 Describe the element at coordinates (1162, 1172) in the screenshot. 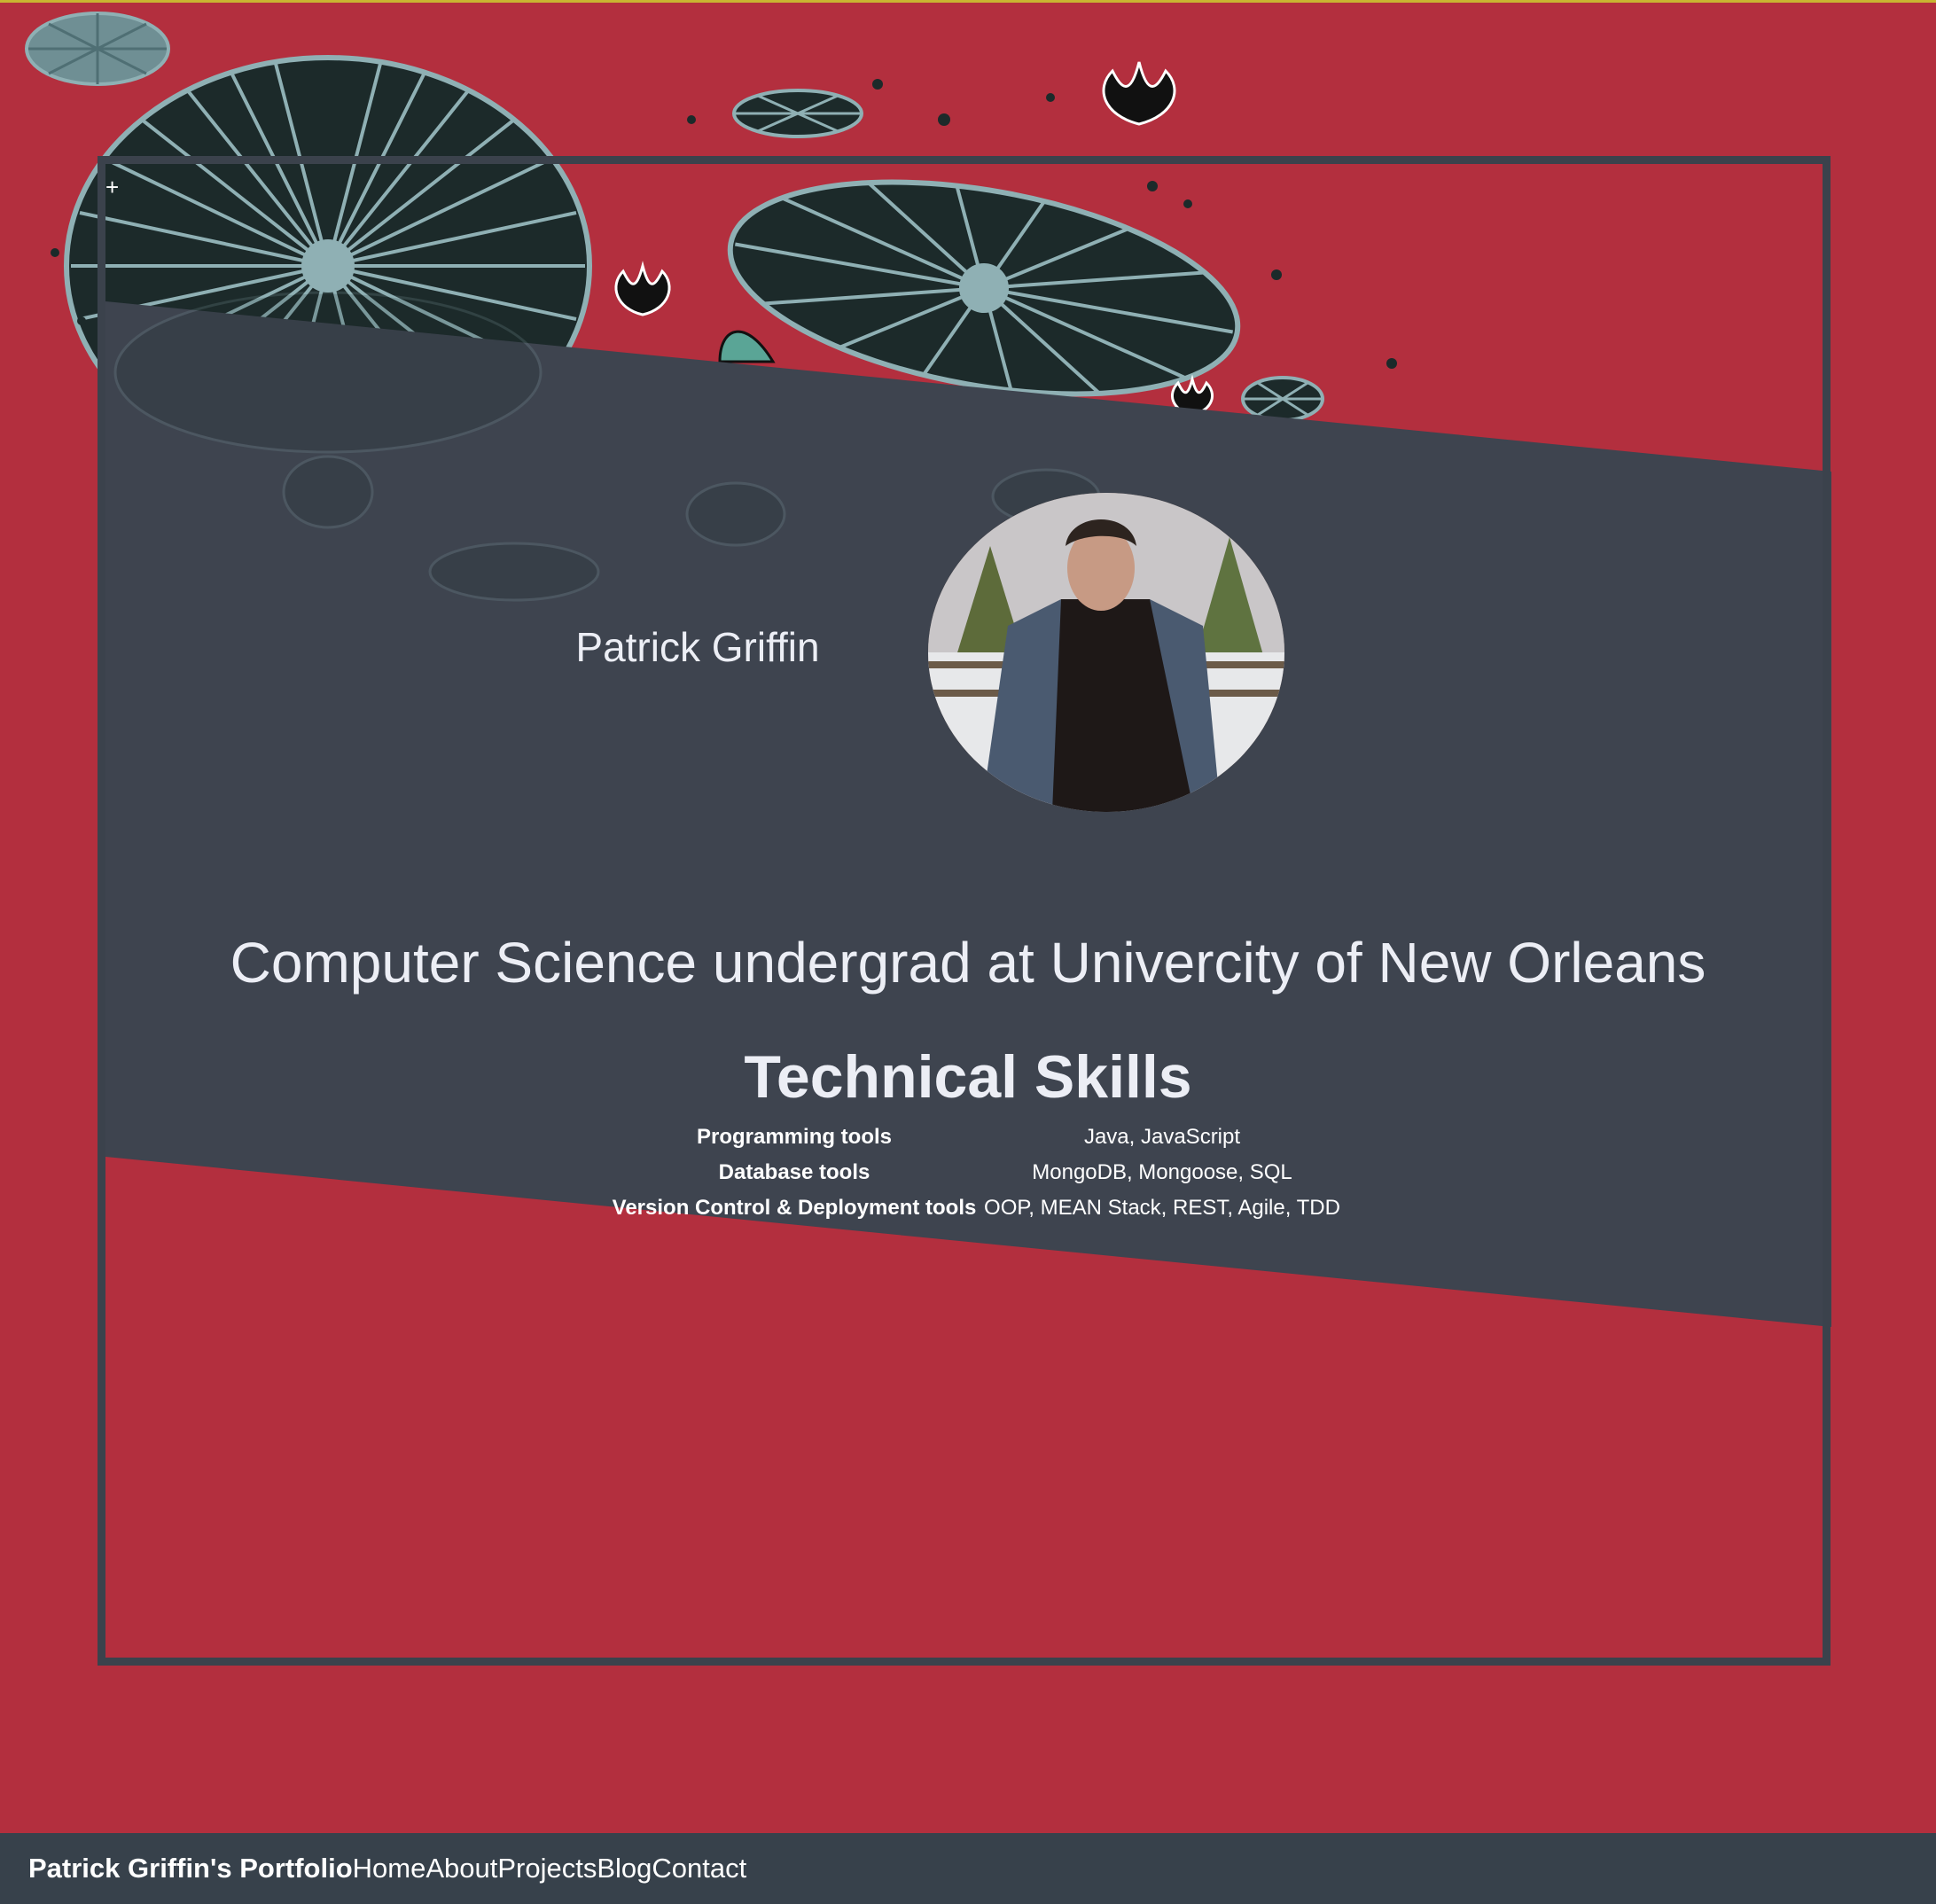

I see `skill-value: MongoDB, Mongoose, SQL` at that location.